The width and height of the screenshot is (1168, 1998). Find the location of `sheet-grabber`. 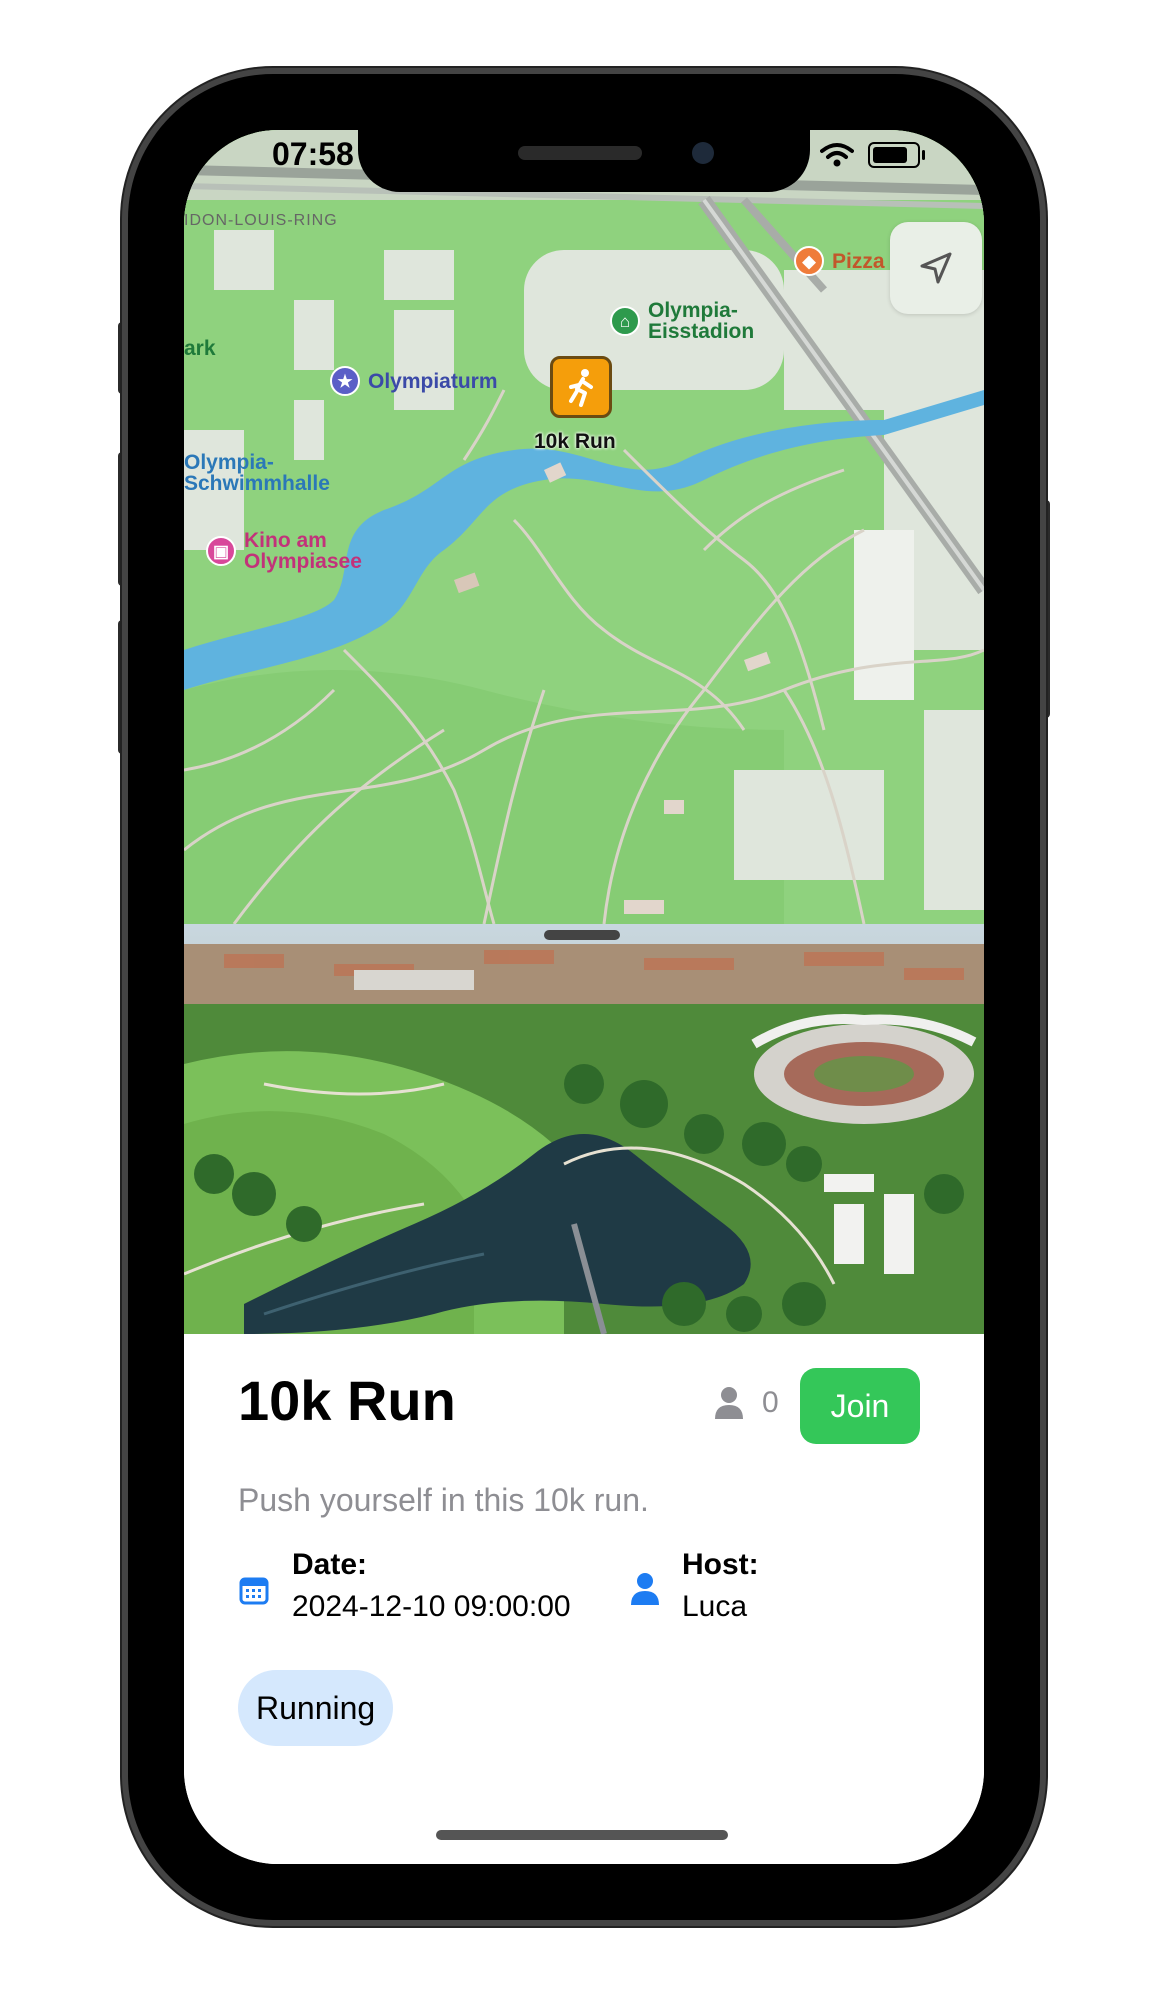

sheet-grabber is located at coordinates (582, 935).